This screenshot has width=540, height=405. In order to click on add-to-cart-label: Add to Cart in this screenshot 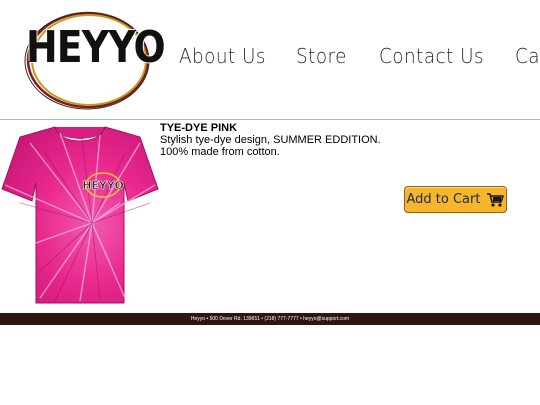, I will do `click(443, 199)`.